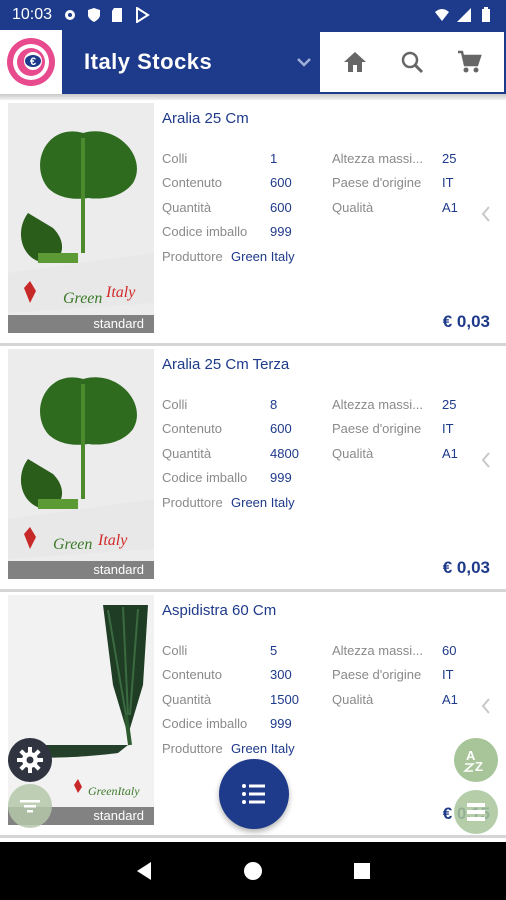 The height and width of the screenshot is (900, 506). I want to click on filter-icon, so click(30, 806).